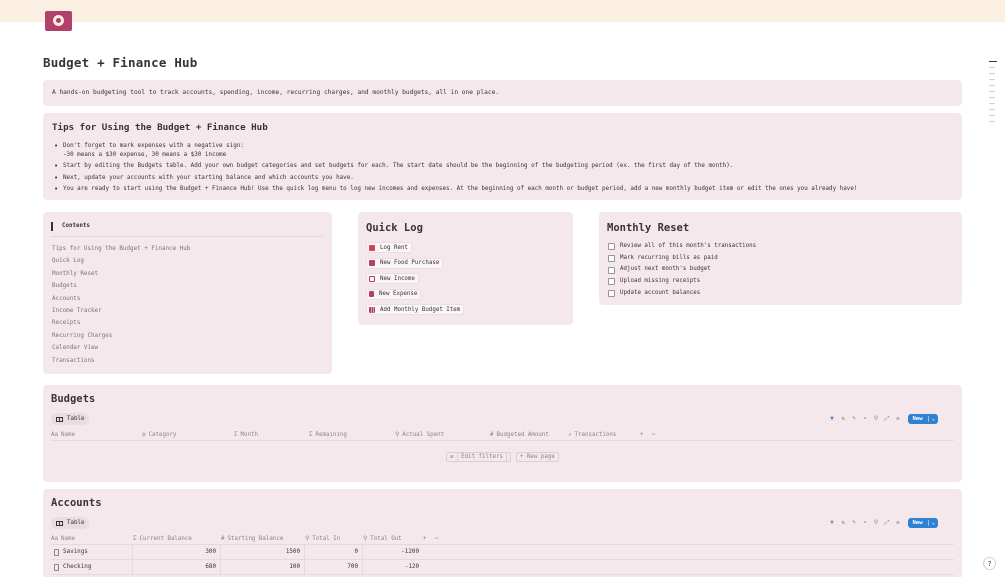 Image resolution: width=1005 pixels, height=577 pixels. I want to click on checklist-item: Review all of this month's transactions, so click(682, 247).